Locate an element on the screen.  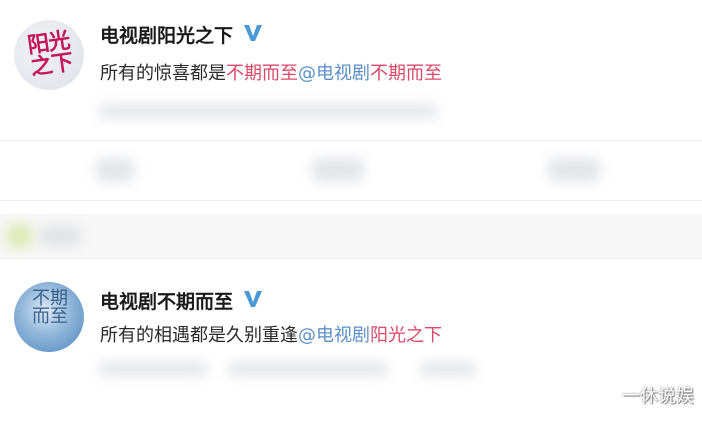
topic-text: 阳光之下 is located at coordinates (406, 335).